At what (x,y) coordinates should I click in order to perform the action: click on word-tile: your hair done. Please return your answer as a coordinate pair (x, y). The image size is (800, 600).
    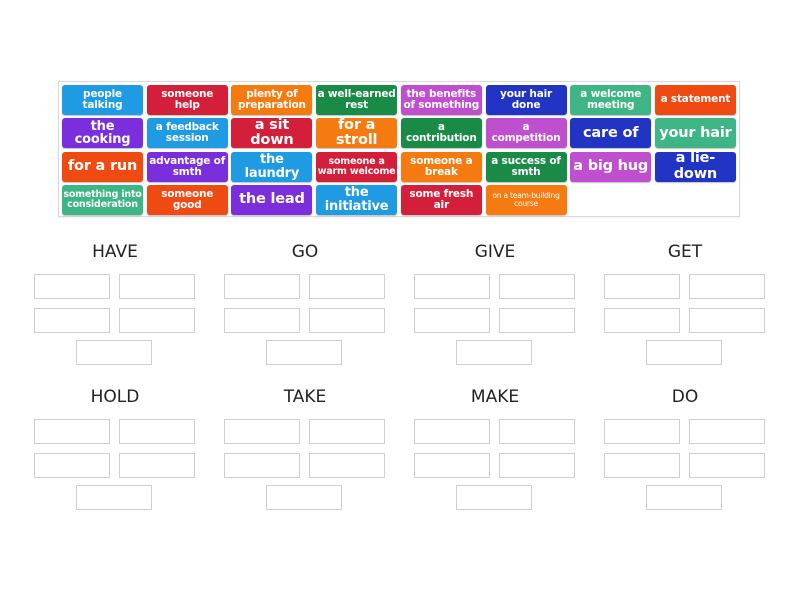
    Looking at the image, I should click on (526, 100).